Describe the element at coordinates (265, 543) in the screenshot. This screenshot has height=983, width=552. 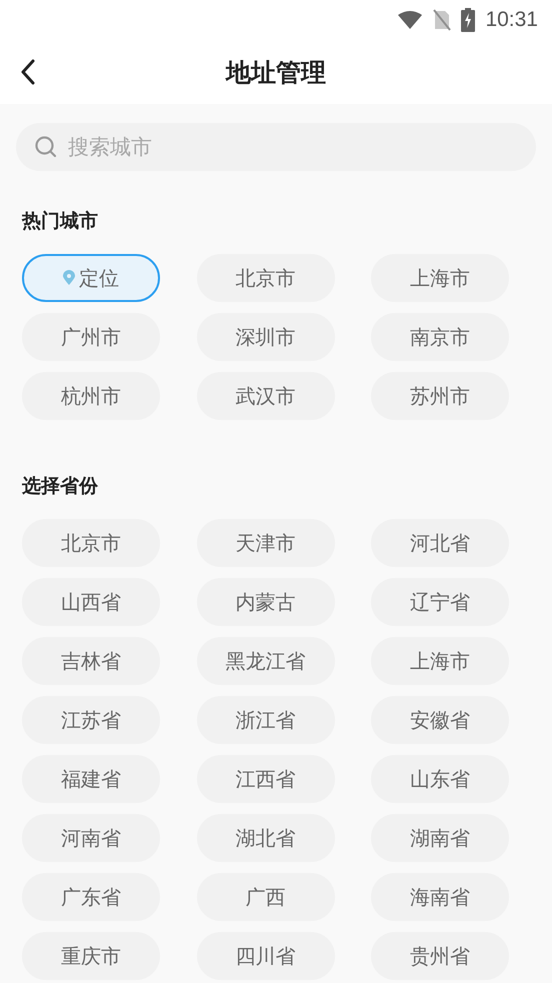
I see `province-chip: 天津市` at that location.